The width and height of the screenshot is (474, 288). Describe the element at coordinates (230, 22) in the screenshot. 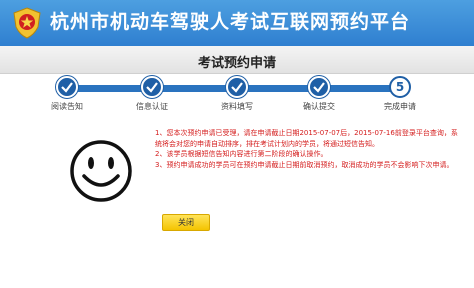

I see `site-title: 杭州市机动车驾驶人考试互联网预约平台` at that location.